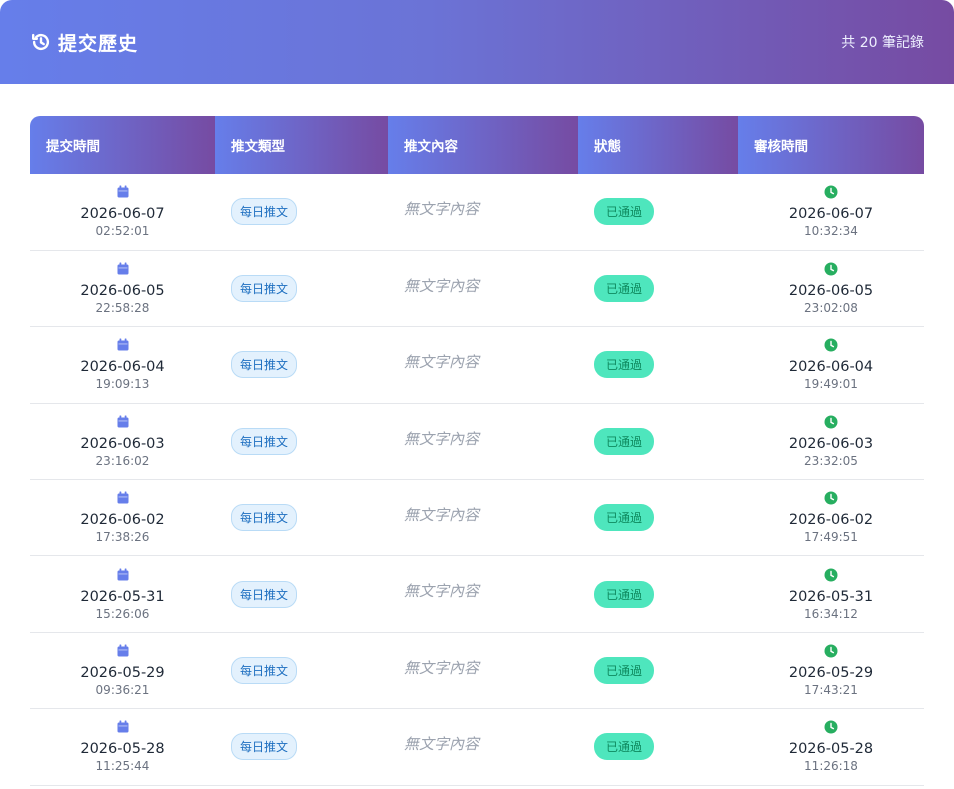 The image size is (954, 789). Describe the element at coordinates (831, 231) in the screenshot. I see `review-time: 10:32:34` at that location.